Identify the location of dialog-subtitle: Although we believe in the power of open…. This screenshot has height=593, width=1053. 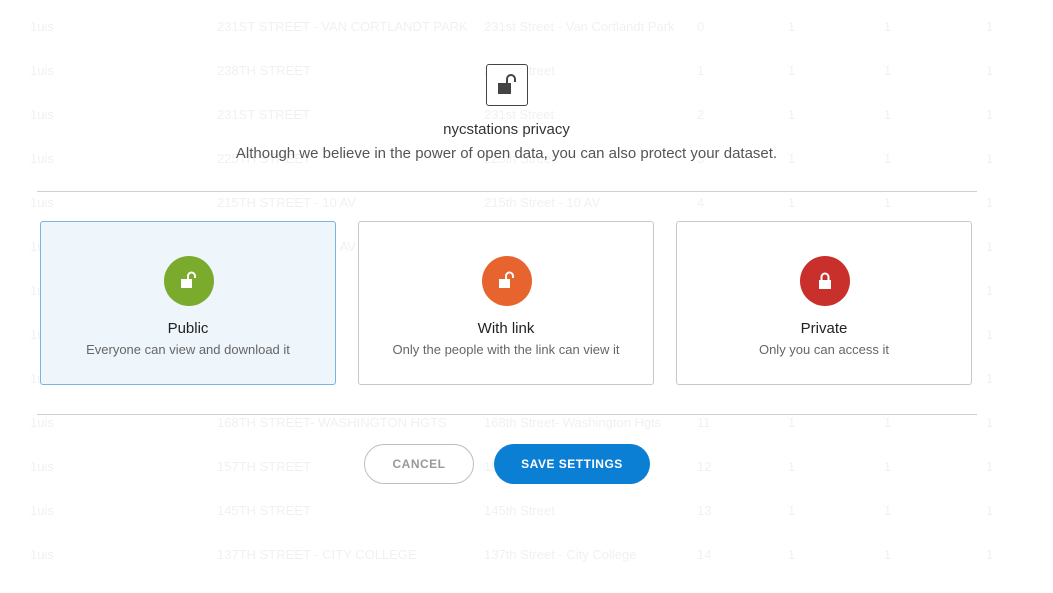
(506, 153).